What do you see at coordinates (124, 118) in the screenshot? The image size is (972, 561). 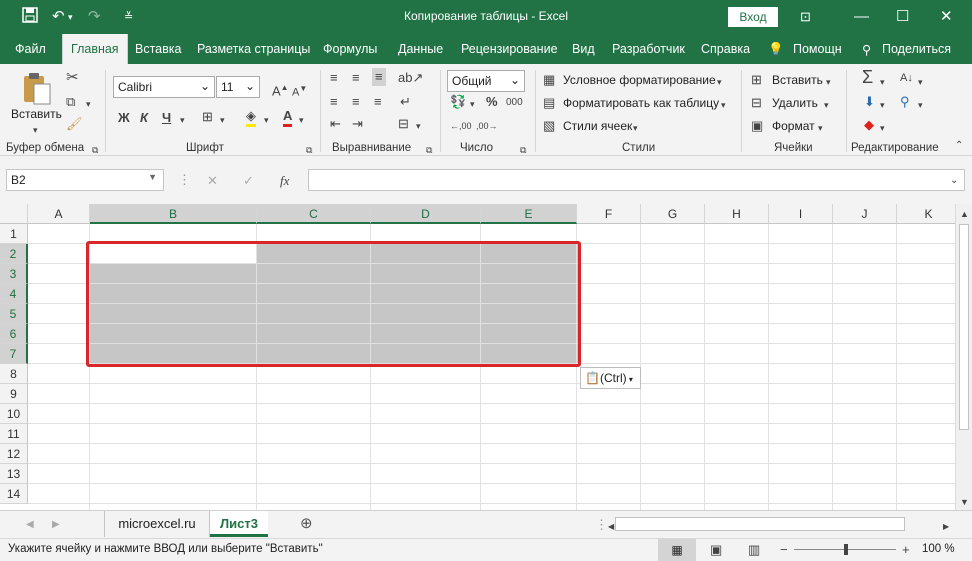 I see `bold-button: Ж` at bounding box center [124, 118].